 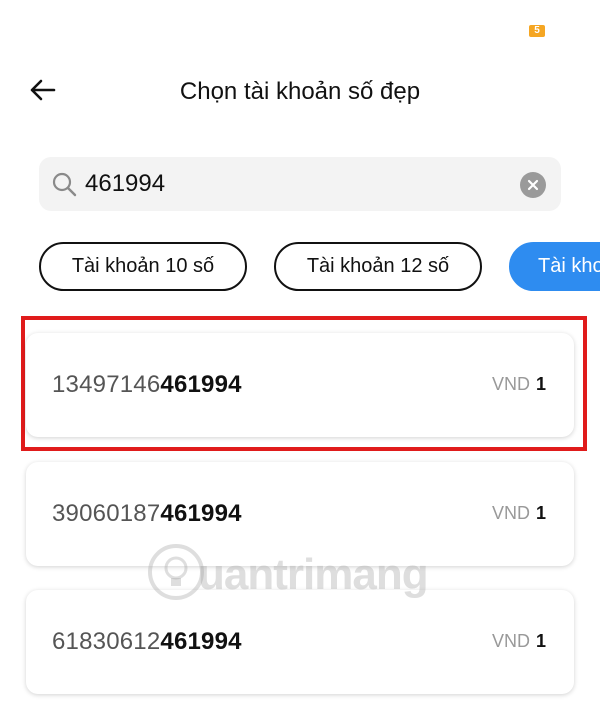 I want to click on account-item: 39060187461994 VND 1, so click(x=300, y=514).